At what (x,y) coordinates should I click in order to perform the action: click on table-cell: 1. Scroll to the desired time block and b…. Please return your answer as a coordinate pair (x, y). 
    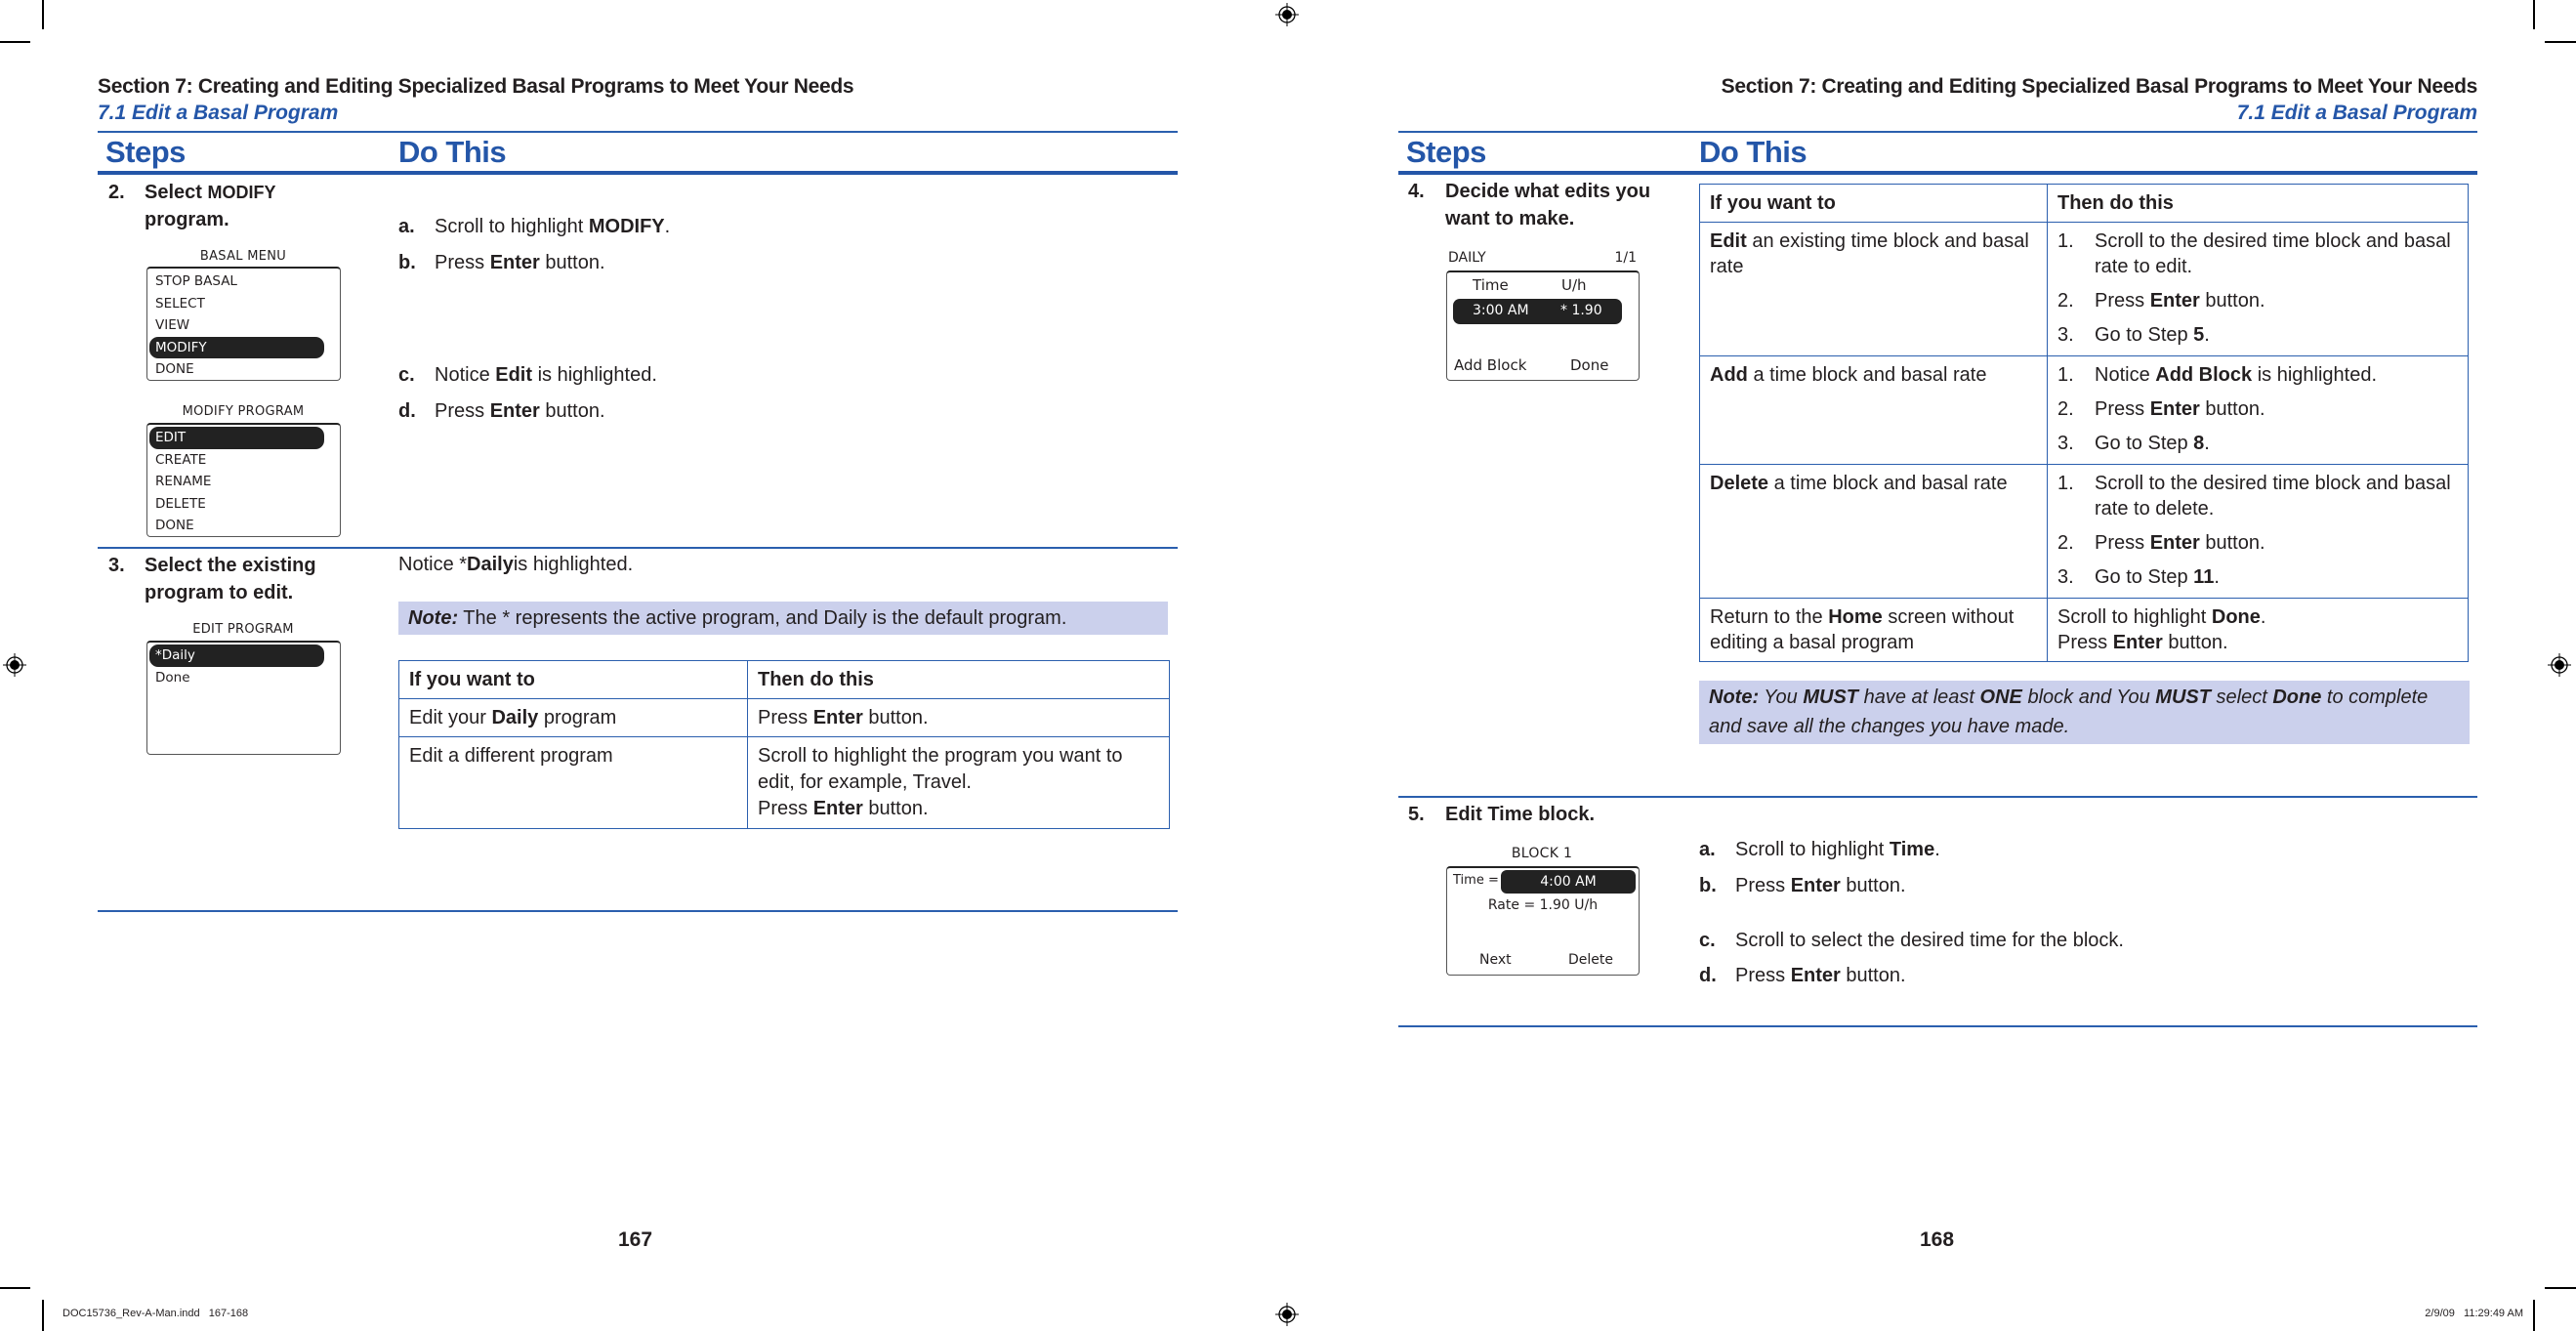
    Looking at the image, I should click on (2258, 531).